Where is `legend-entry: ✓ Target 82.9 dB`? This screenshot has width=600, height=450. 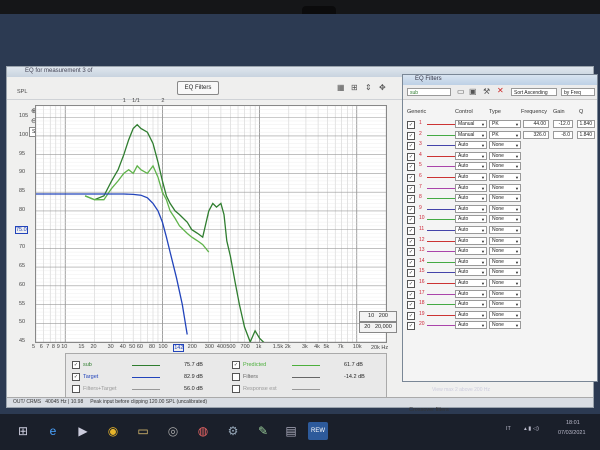 legend-entry: ✓ Target 82.9 dB is located at coordinates (147, 377).